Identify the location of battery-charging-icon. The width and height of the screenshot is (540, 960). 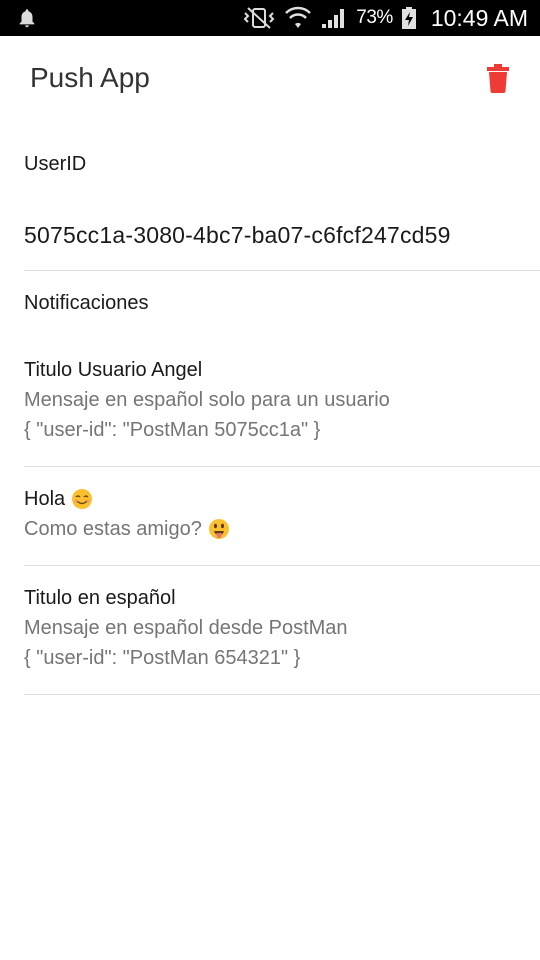
(408, 18).